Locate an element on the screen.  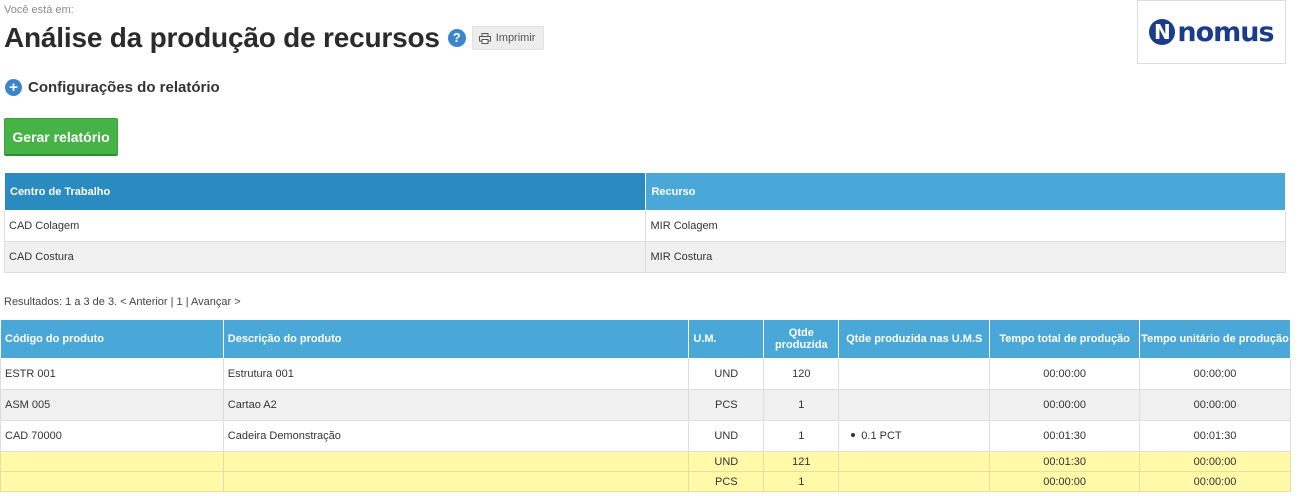
nomus-logo: N nomus is located at coordinates (1211, 32).